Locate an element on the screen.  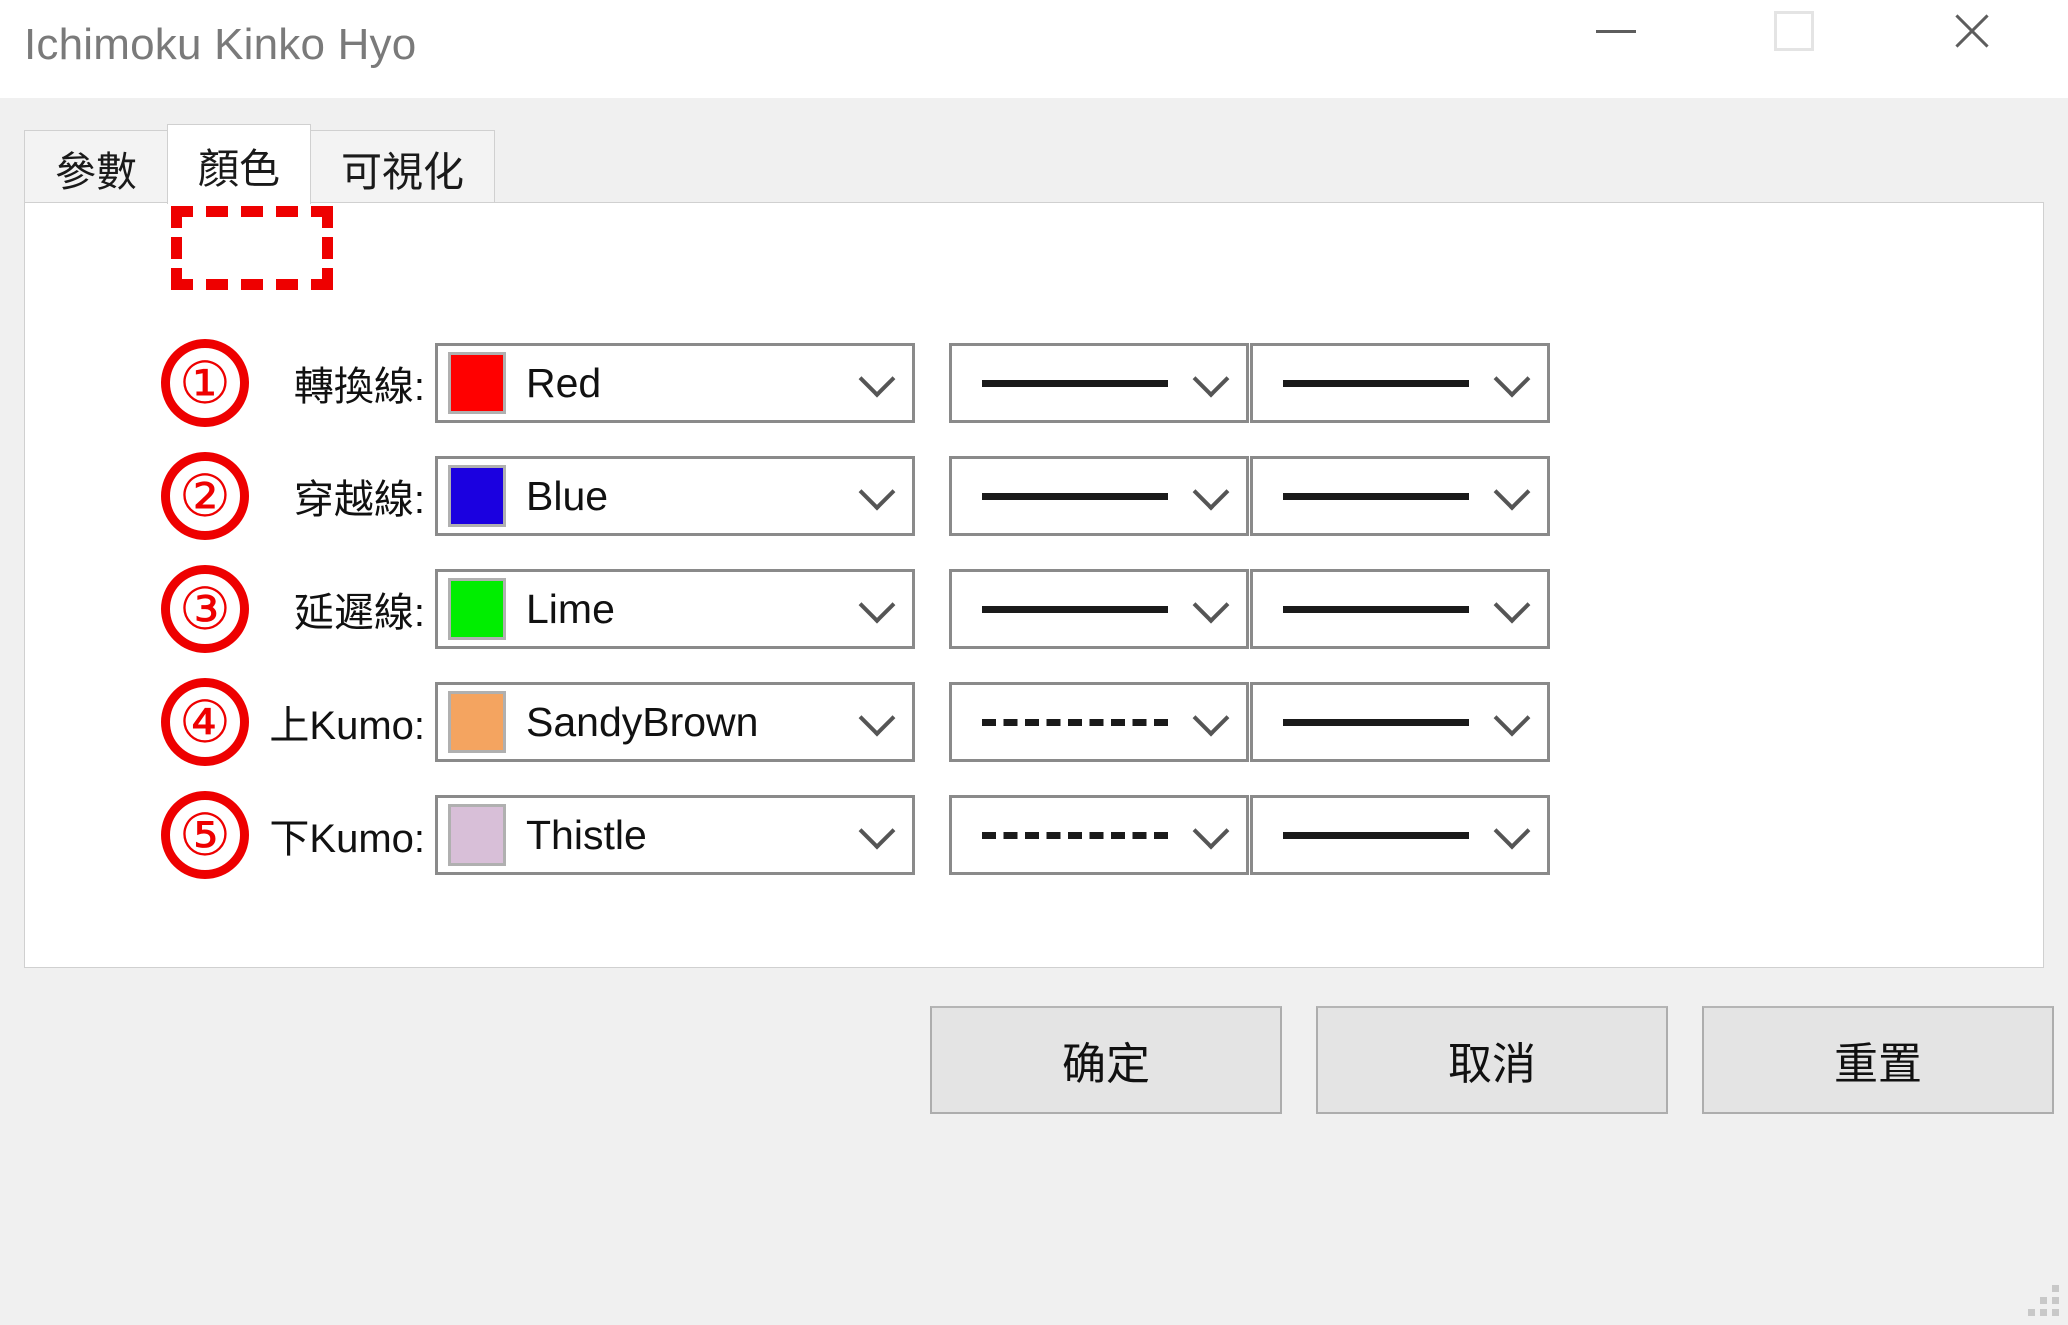
color-select-tenkan: Red is located at coordinates (675, 383).